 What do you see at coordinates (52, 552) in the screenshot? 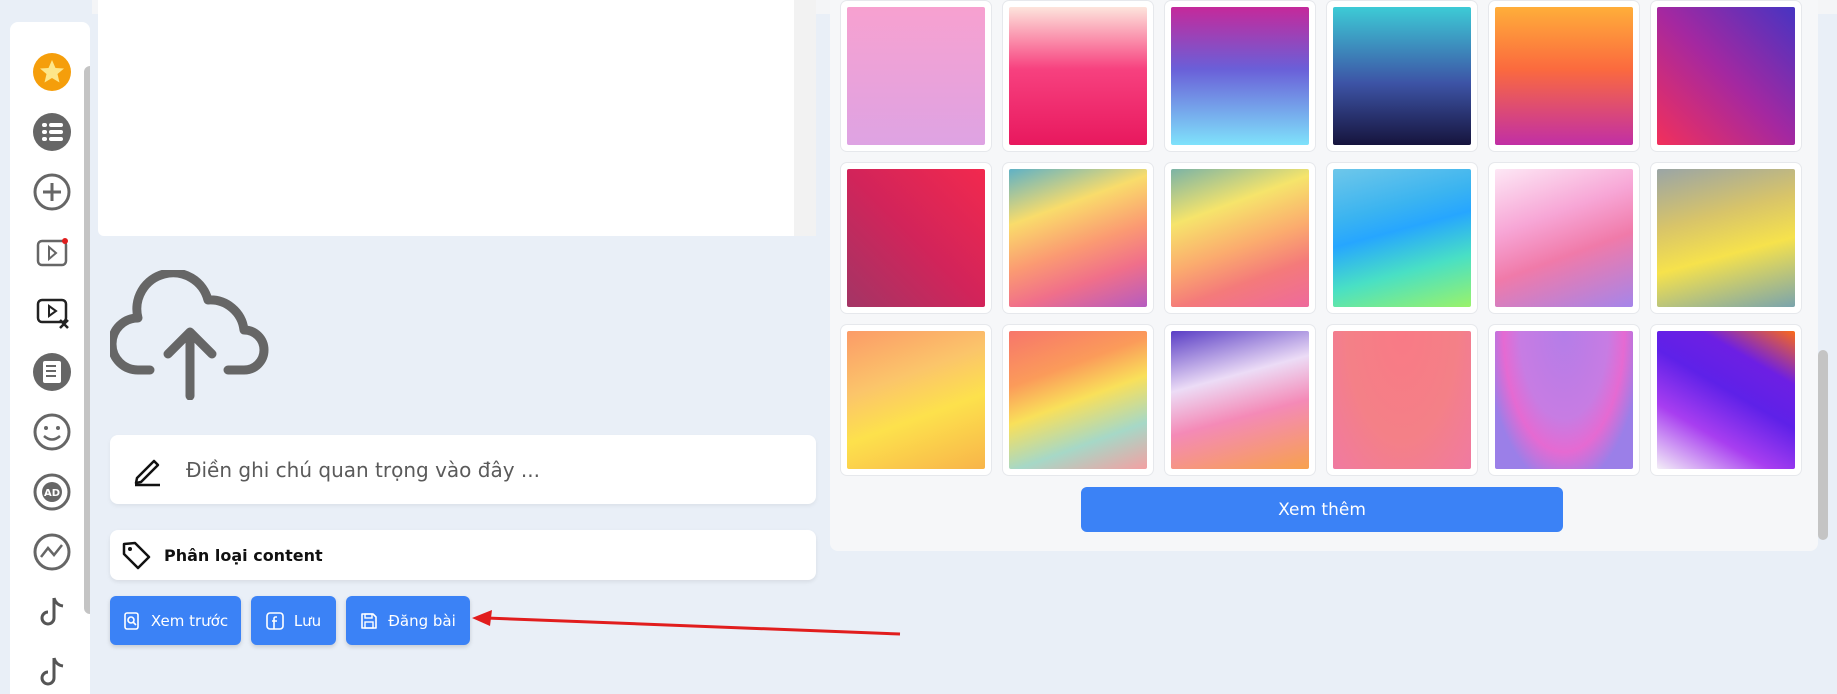
I see `analytics-icon` at bounding box center [52, 552].